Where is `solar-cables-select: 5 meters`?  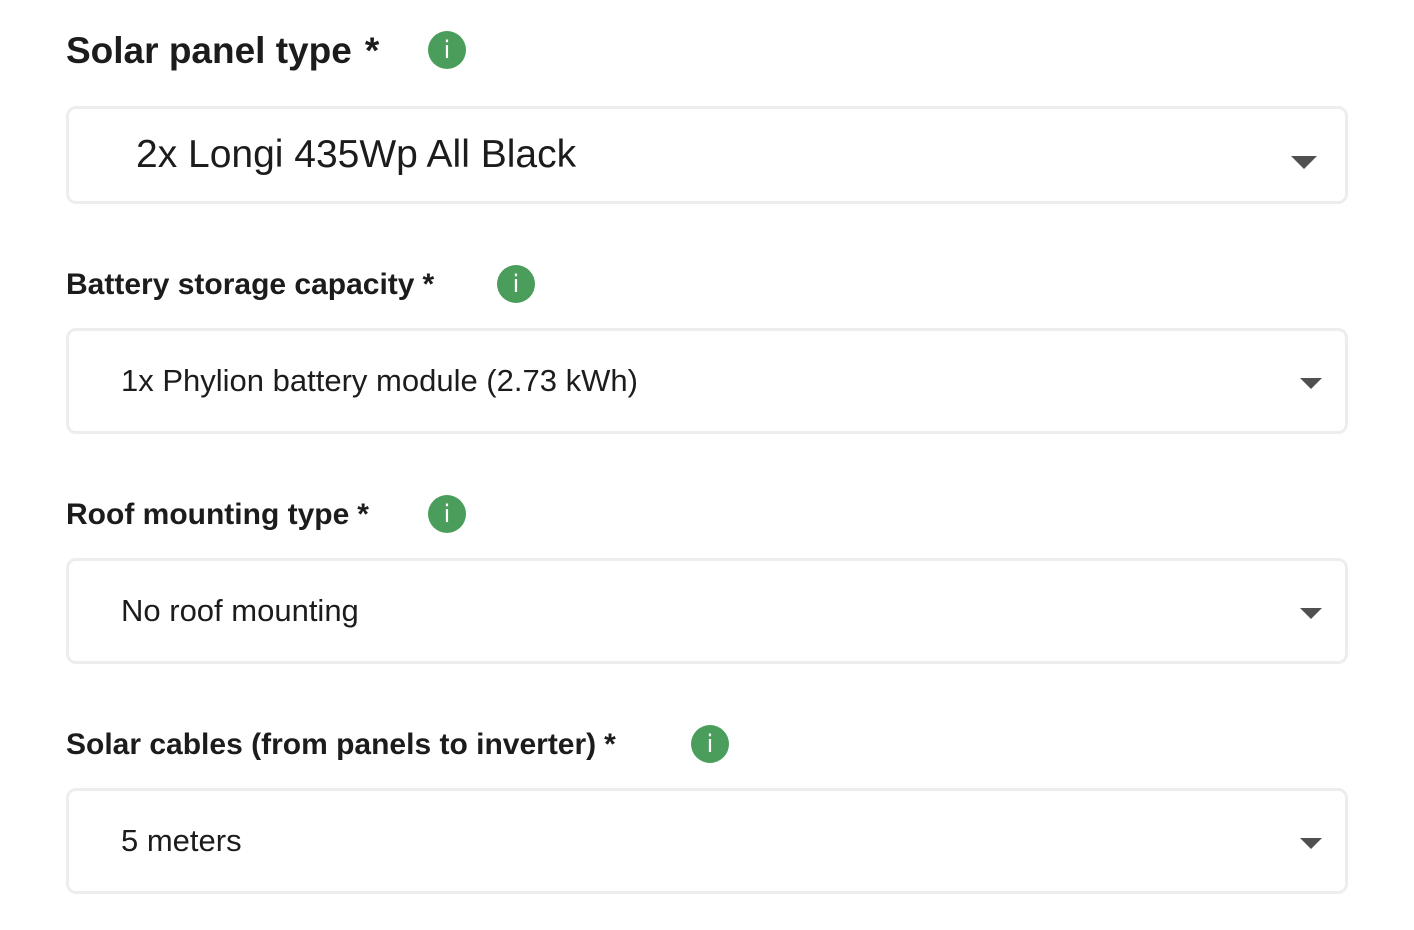
solar-cables-select: 5 meters is located at coordinates (707, 841).